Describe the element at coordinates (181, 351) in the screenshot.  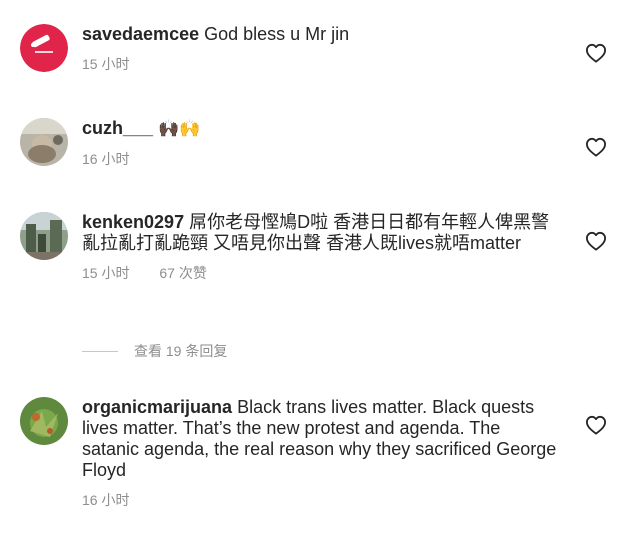
I see `view-replies-label: 查看 19 条回复` at that location.